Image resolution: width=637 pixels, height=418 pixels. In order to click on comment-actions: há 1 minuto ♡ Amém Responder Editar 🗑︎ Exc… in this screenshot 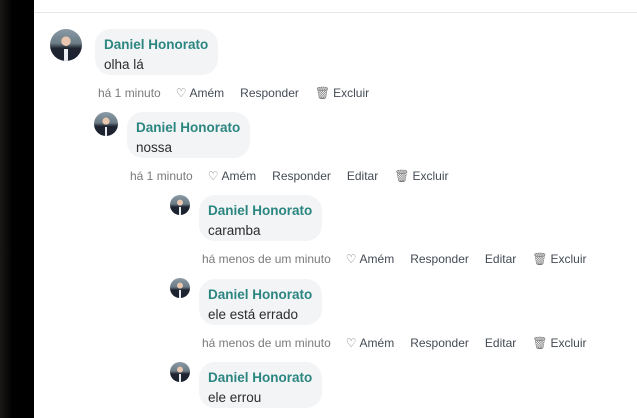, I will do `click(297, 176)`.